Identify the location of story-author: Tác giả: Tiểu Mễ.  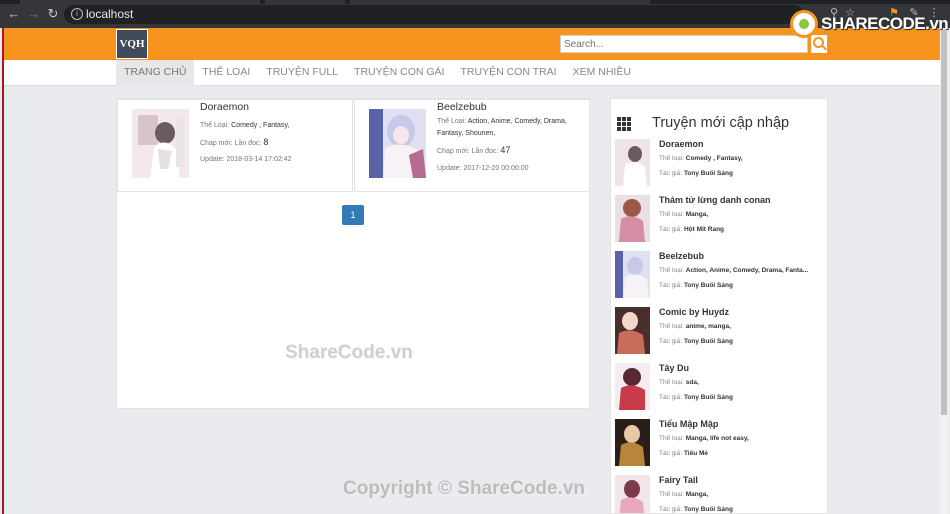
(684, 453).